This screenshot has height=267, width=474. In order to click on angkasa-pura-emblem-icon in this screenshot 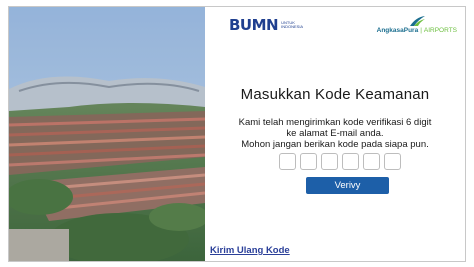, I will do `click(417, 21)`.